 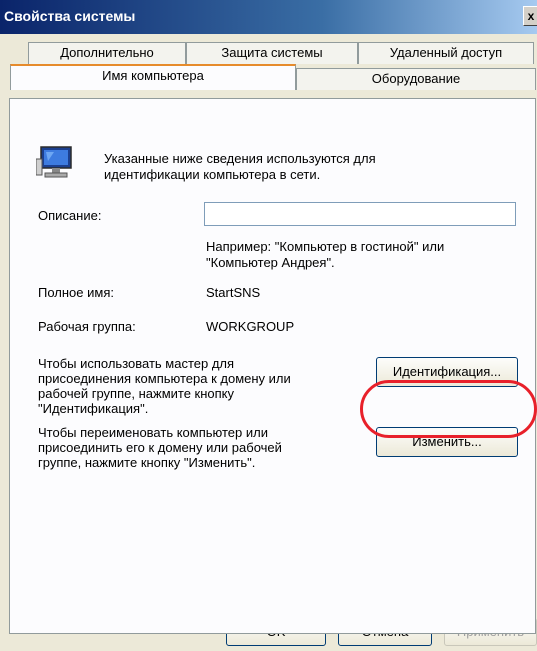 I want to click on intro-line-1: Указанные ниже сведения используются для, so click(x=240, y=158).